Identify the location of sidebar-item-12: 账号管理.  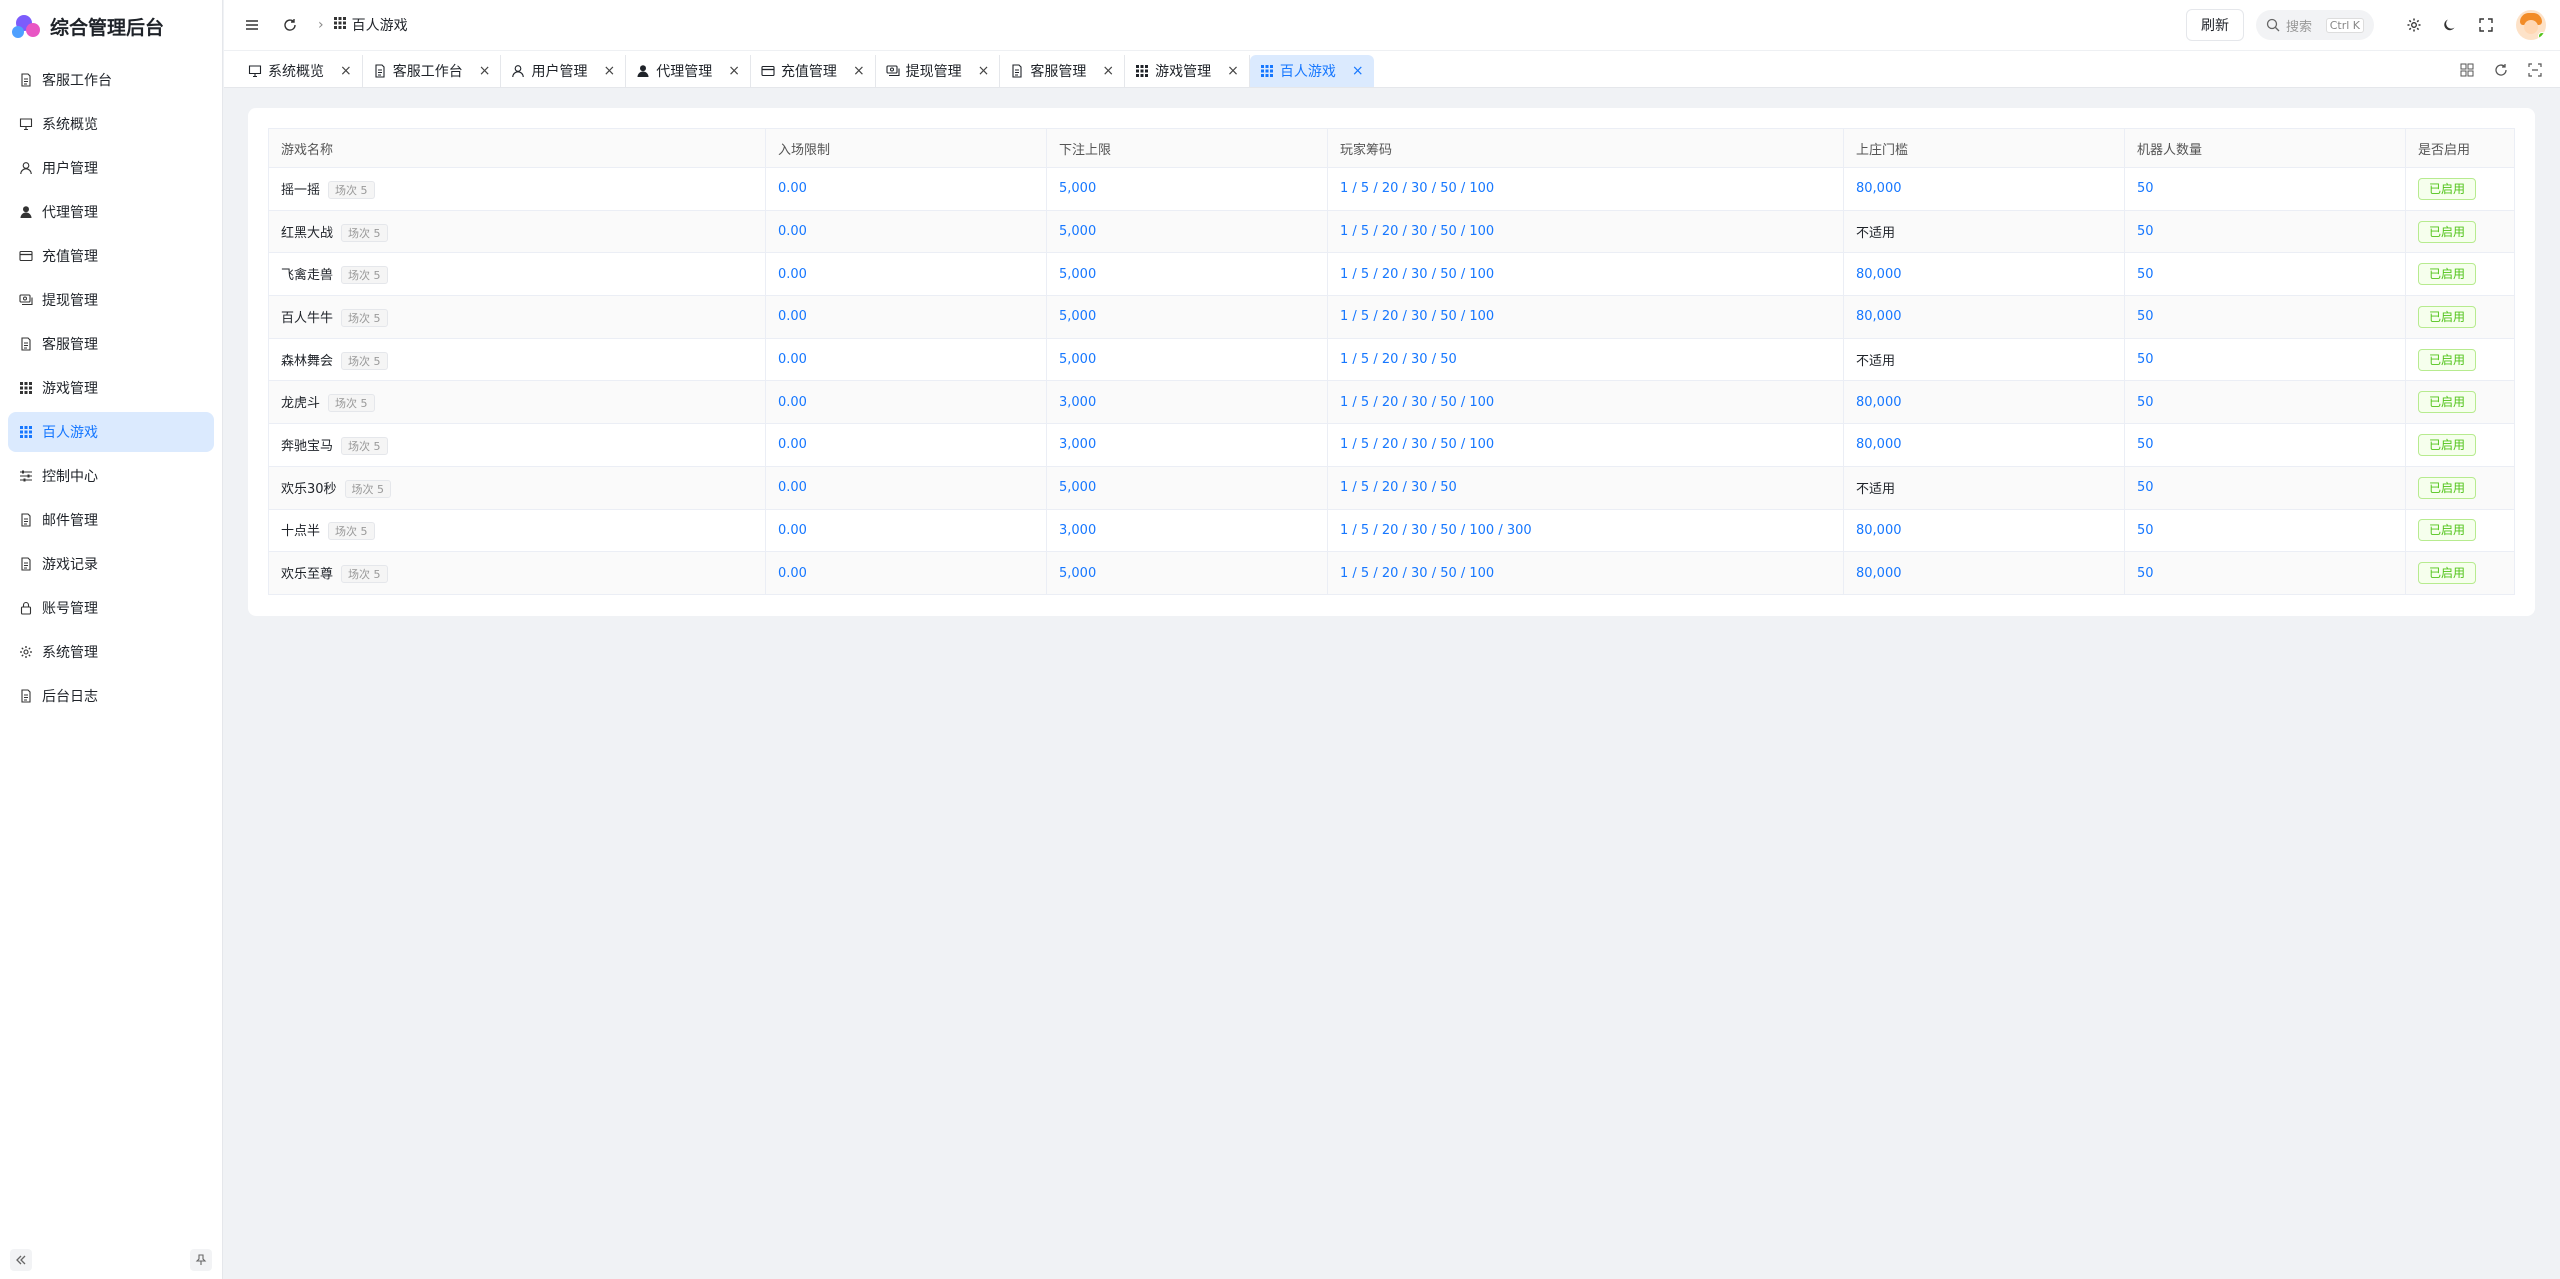
(111, 608).